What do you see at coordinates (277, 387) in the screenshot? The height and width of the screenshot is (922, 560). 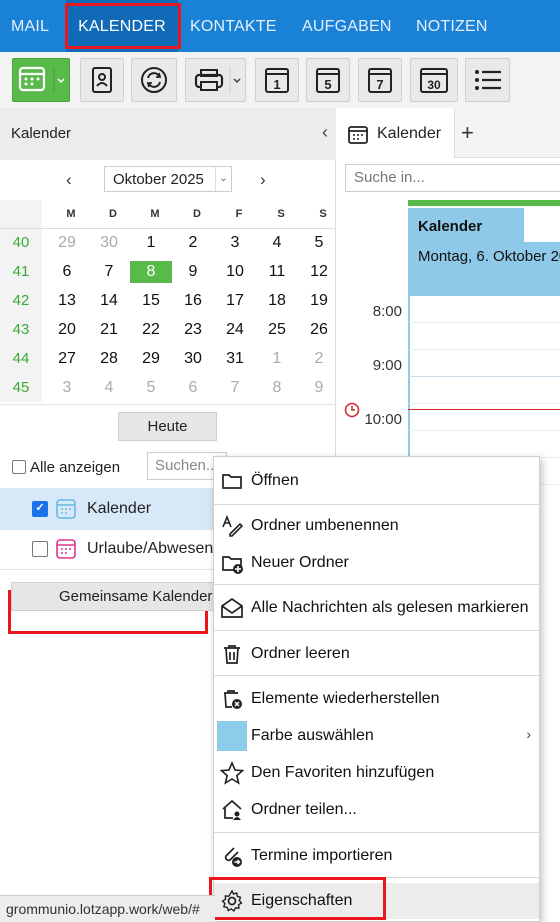 I see `day-cell: 8` at bounding box center [277, 387].